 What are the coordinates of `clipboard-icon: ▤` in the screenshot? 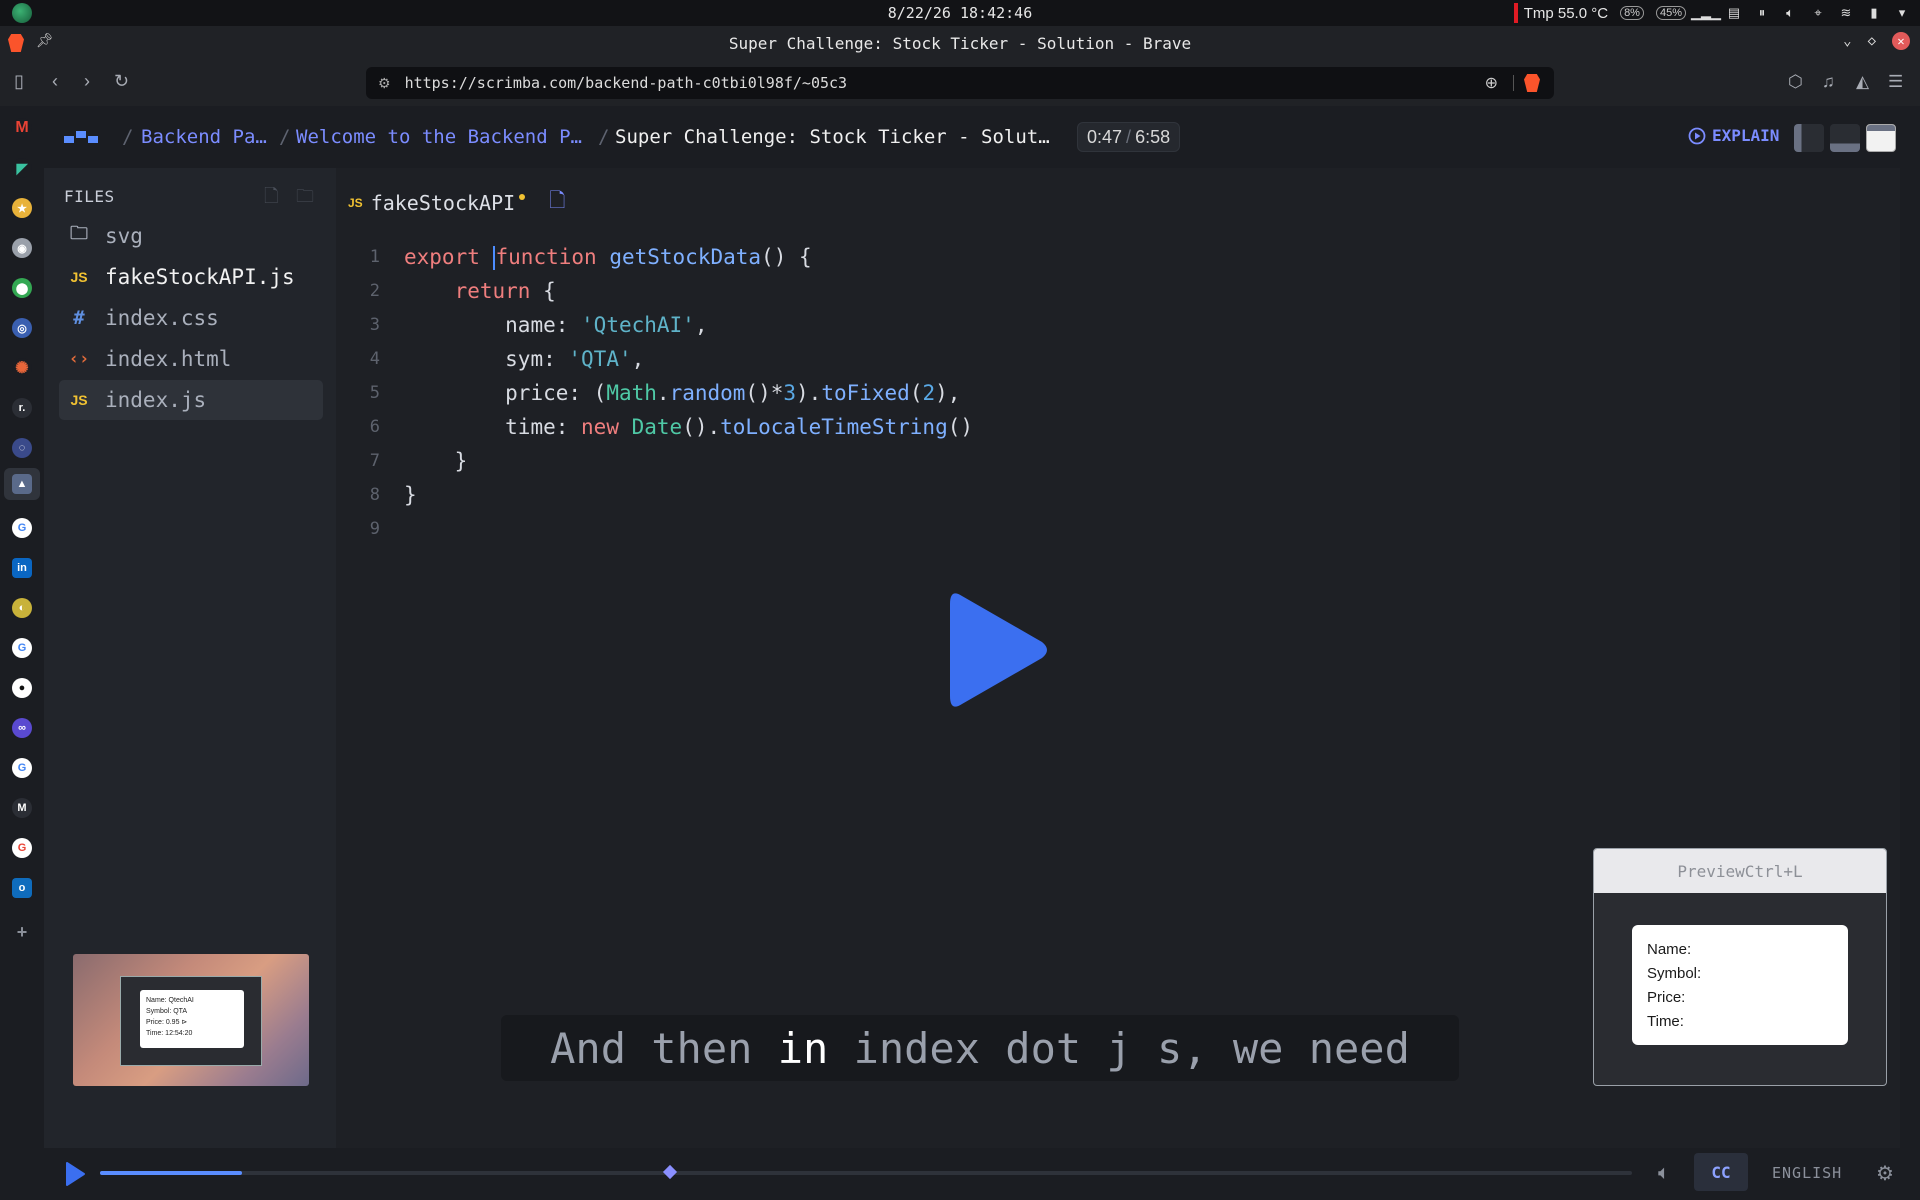 It's located at (1734, 13).